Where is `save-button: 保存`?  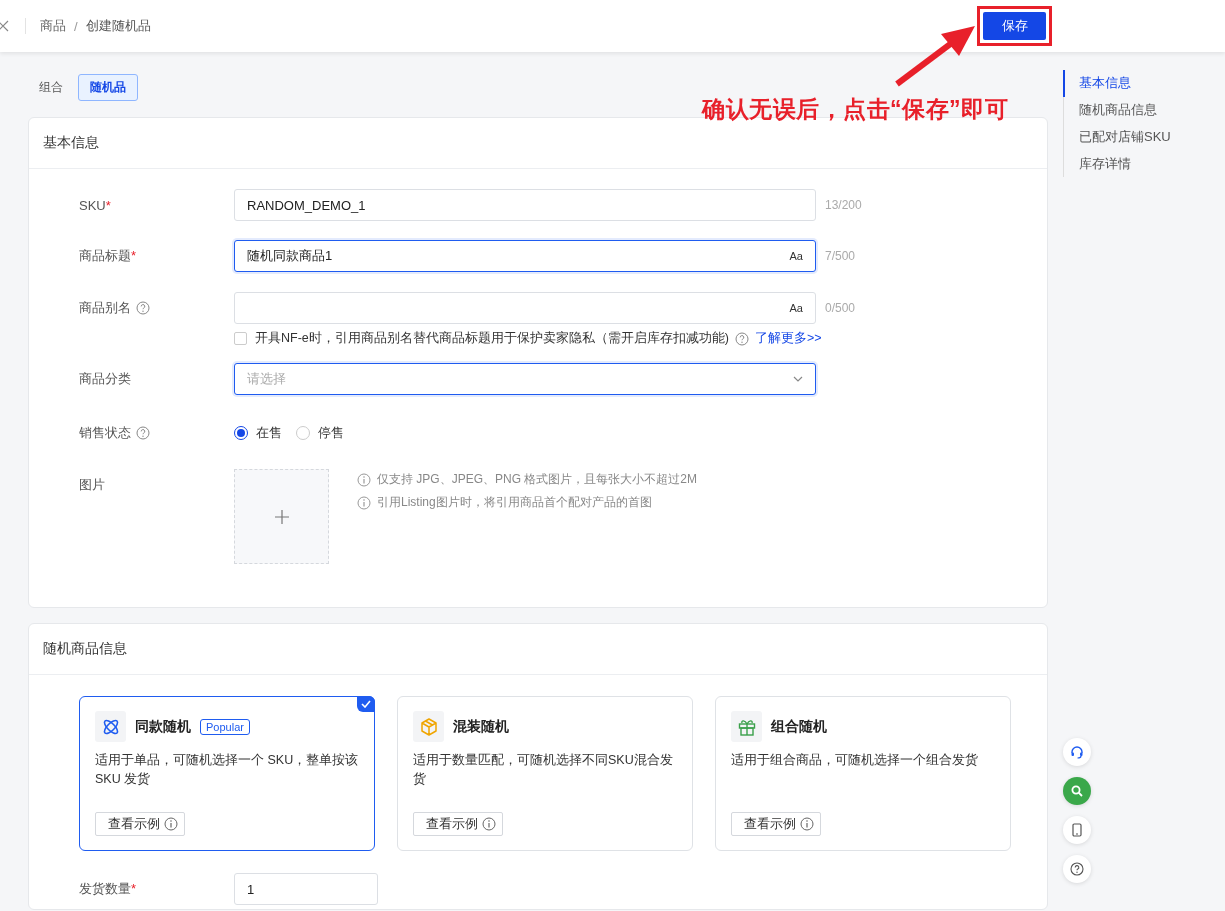
save-button: 保存 is located at coordinates (1014, 26).